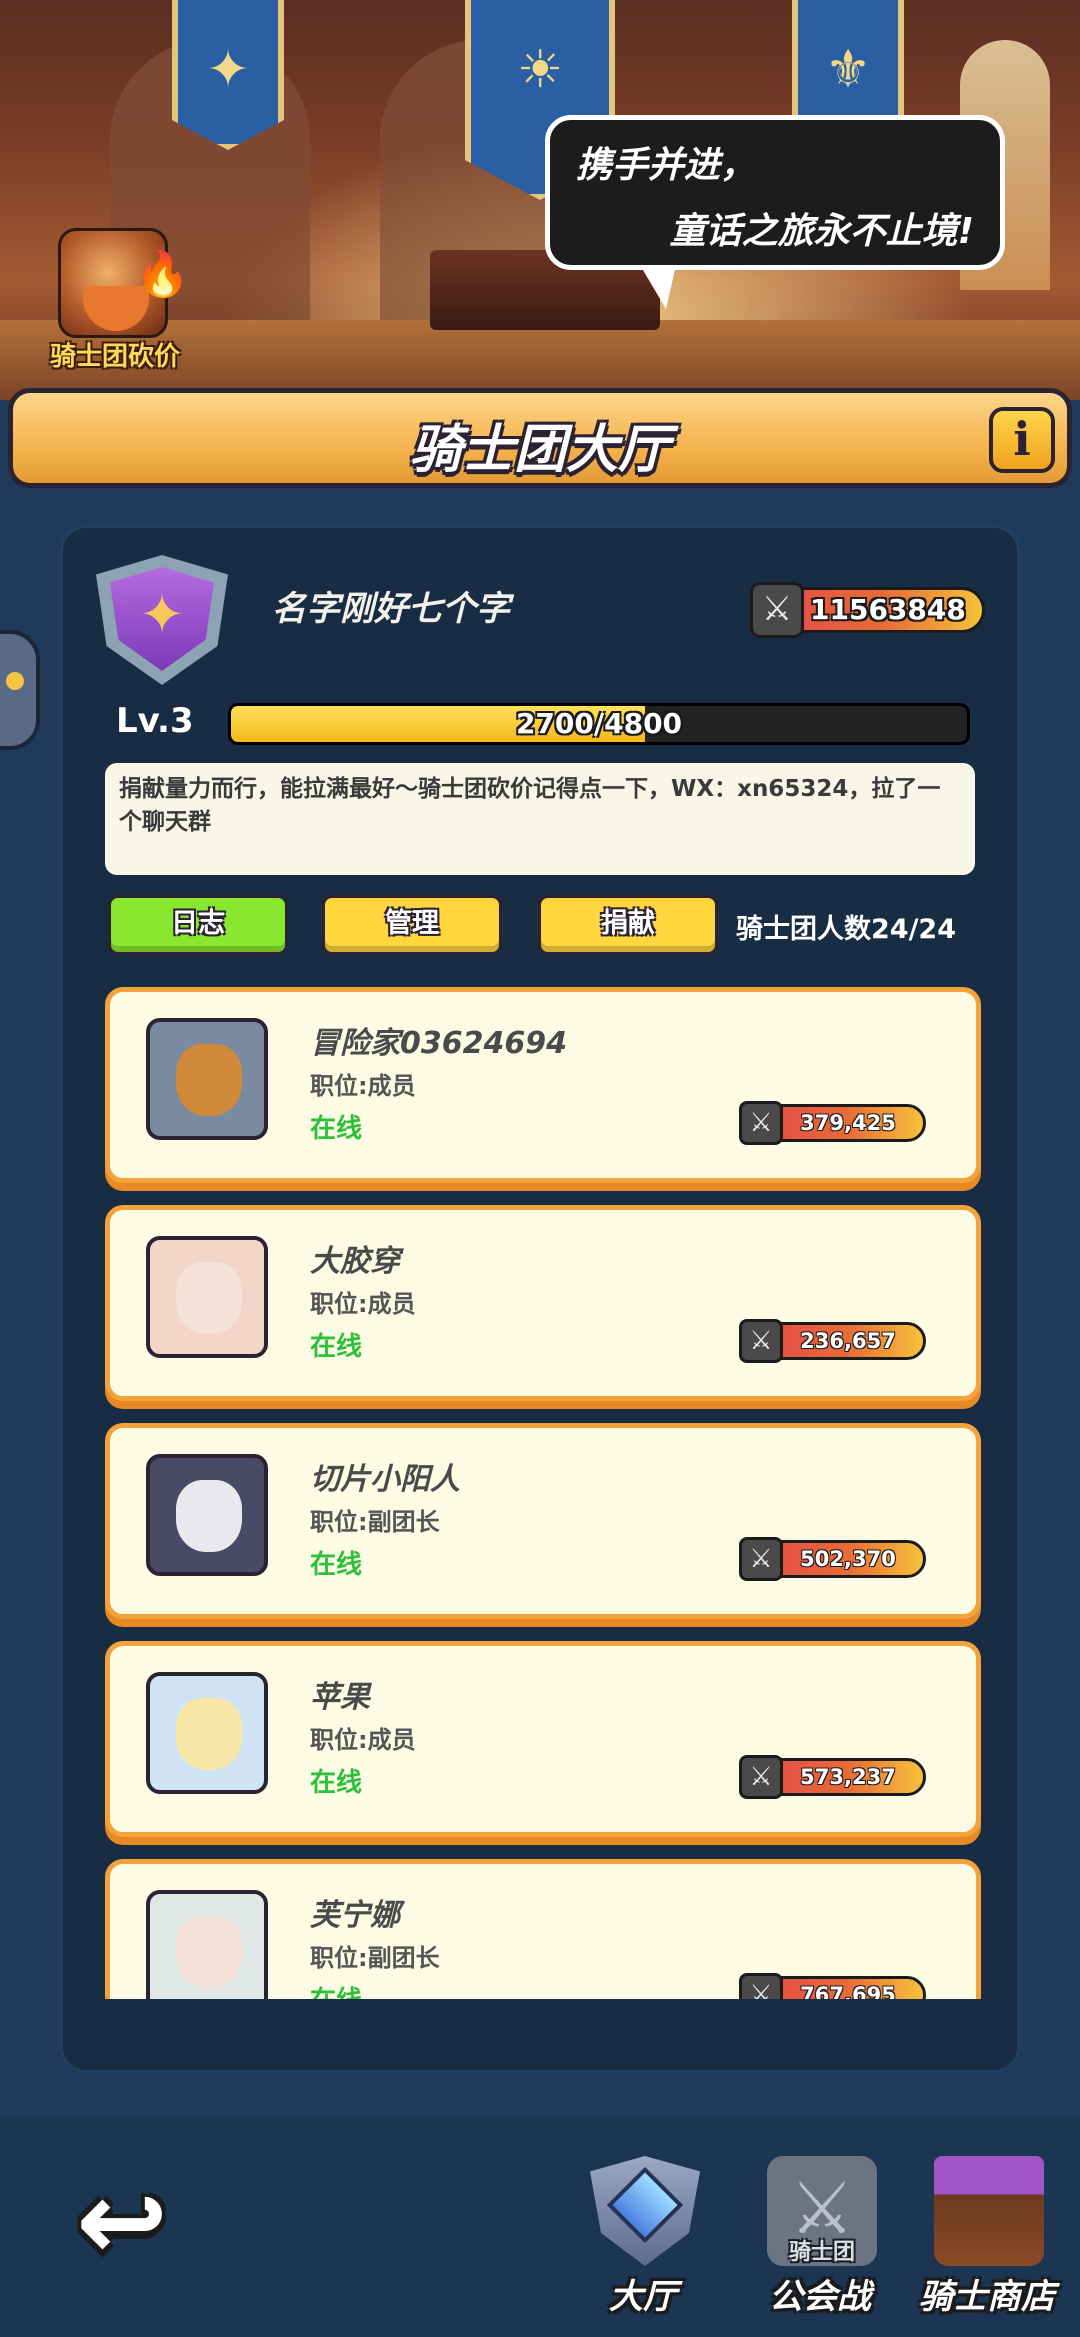  Describe the element at coordinates (848, 70) in the screenshot. I see `fleur-de-lis-icon: ⚜` at that location.